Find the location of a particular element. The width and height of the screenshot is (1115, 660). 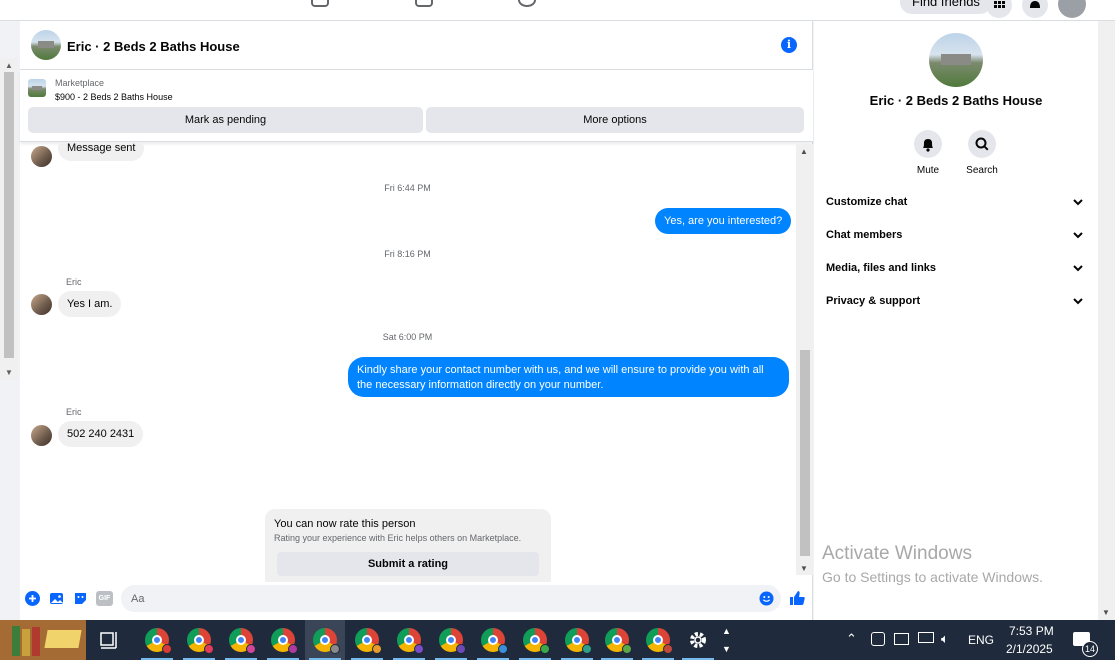

mute-label: Mute is located at coordinates (928, 170).